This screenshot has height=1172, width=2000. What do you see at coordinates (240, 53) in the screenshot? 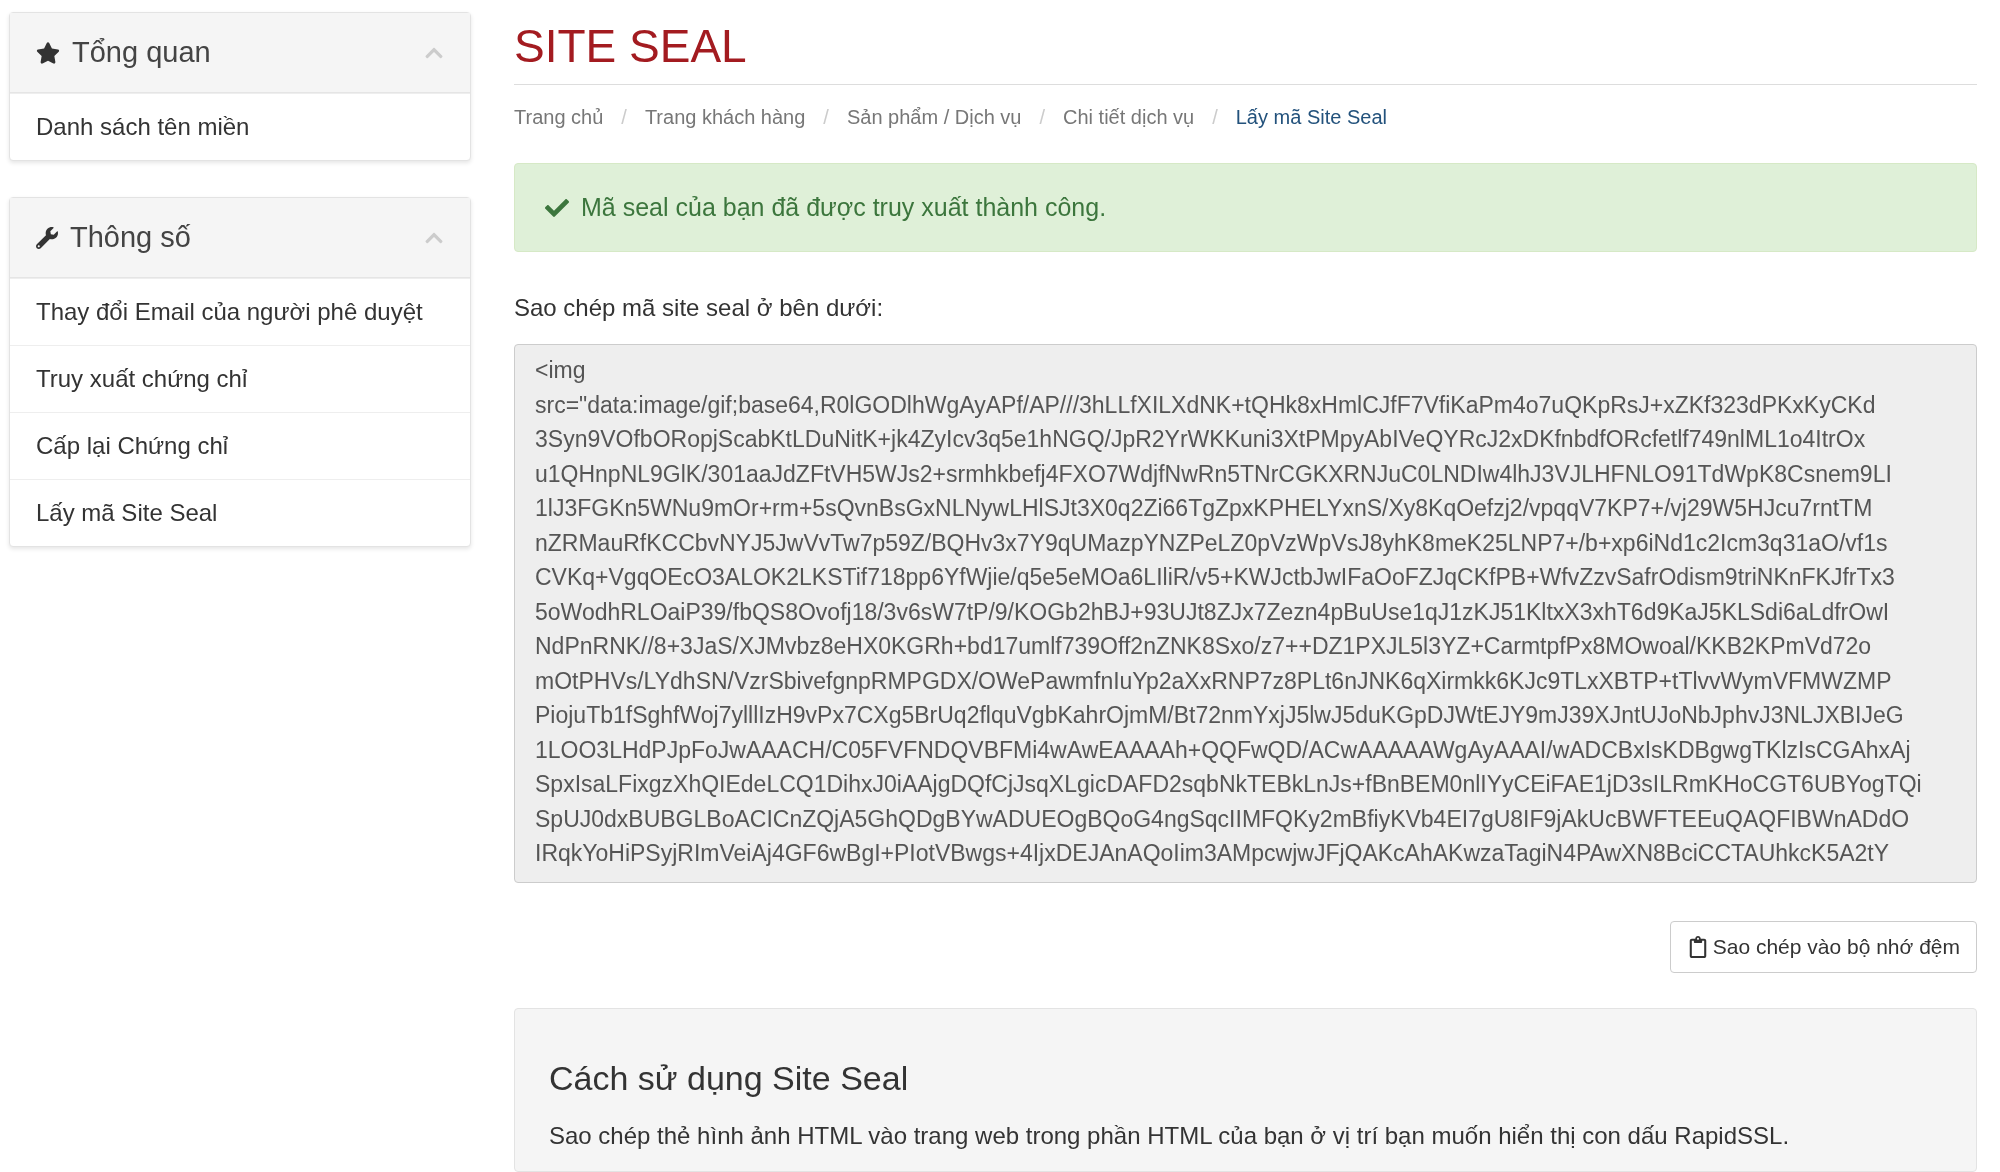
I see `panel-header: Tổng quan` at bounding box center [240, 53].